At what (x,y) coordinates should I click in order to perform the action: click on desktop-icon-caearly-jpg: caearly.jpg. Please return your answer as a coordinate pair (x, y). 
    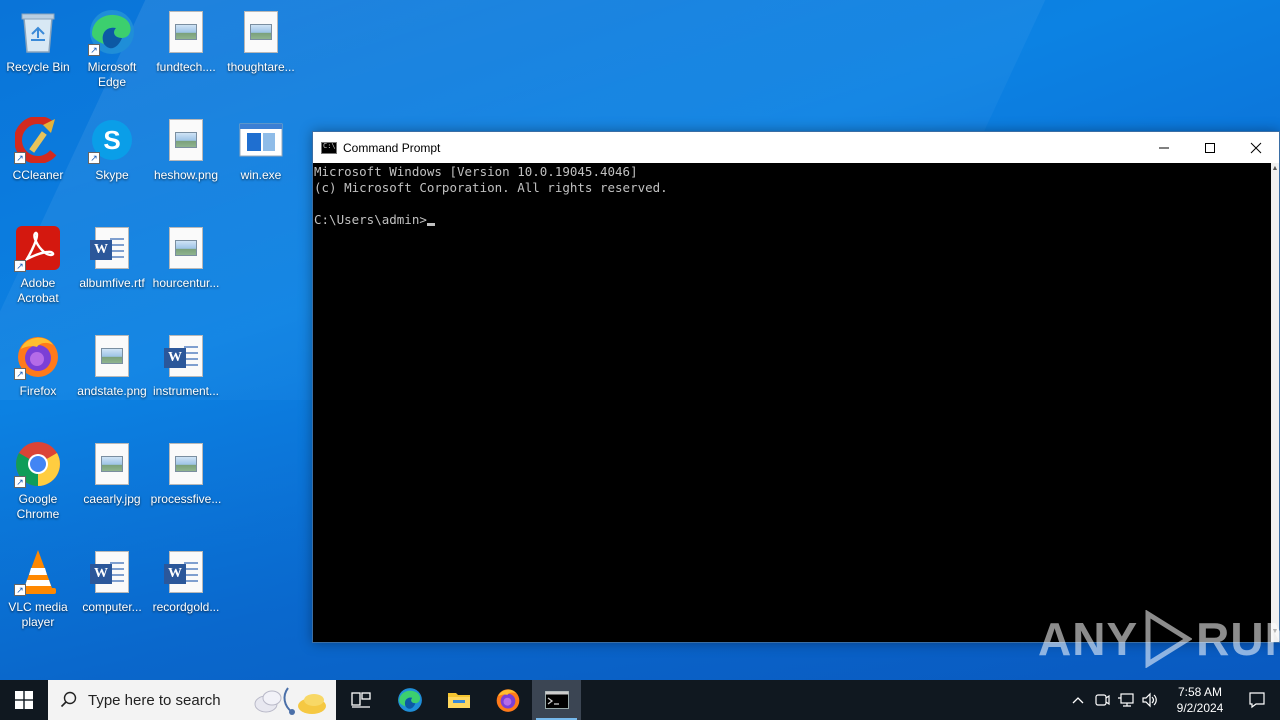
    Looking at the image, I should click on (112, 484).